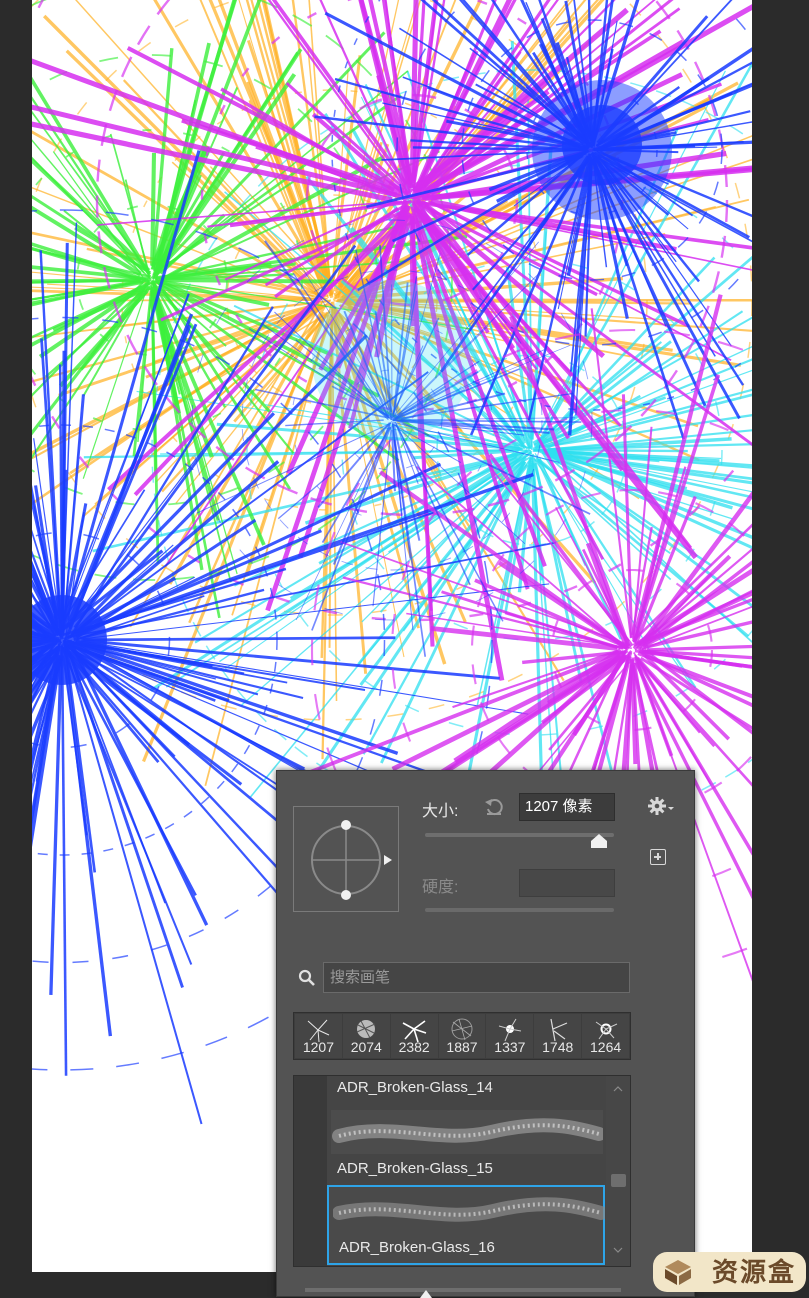  I want to click on new-preset-button, so click(658, 857).